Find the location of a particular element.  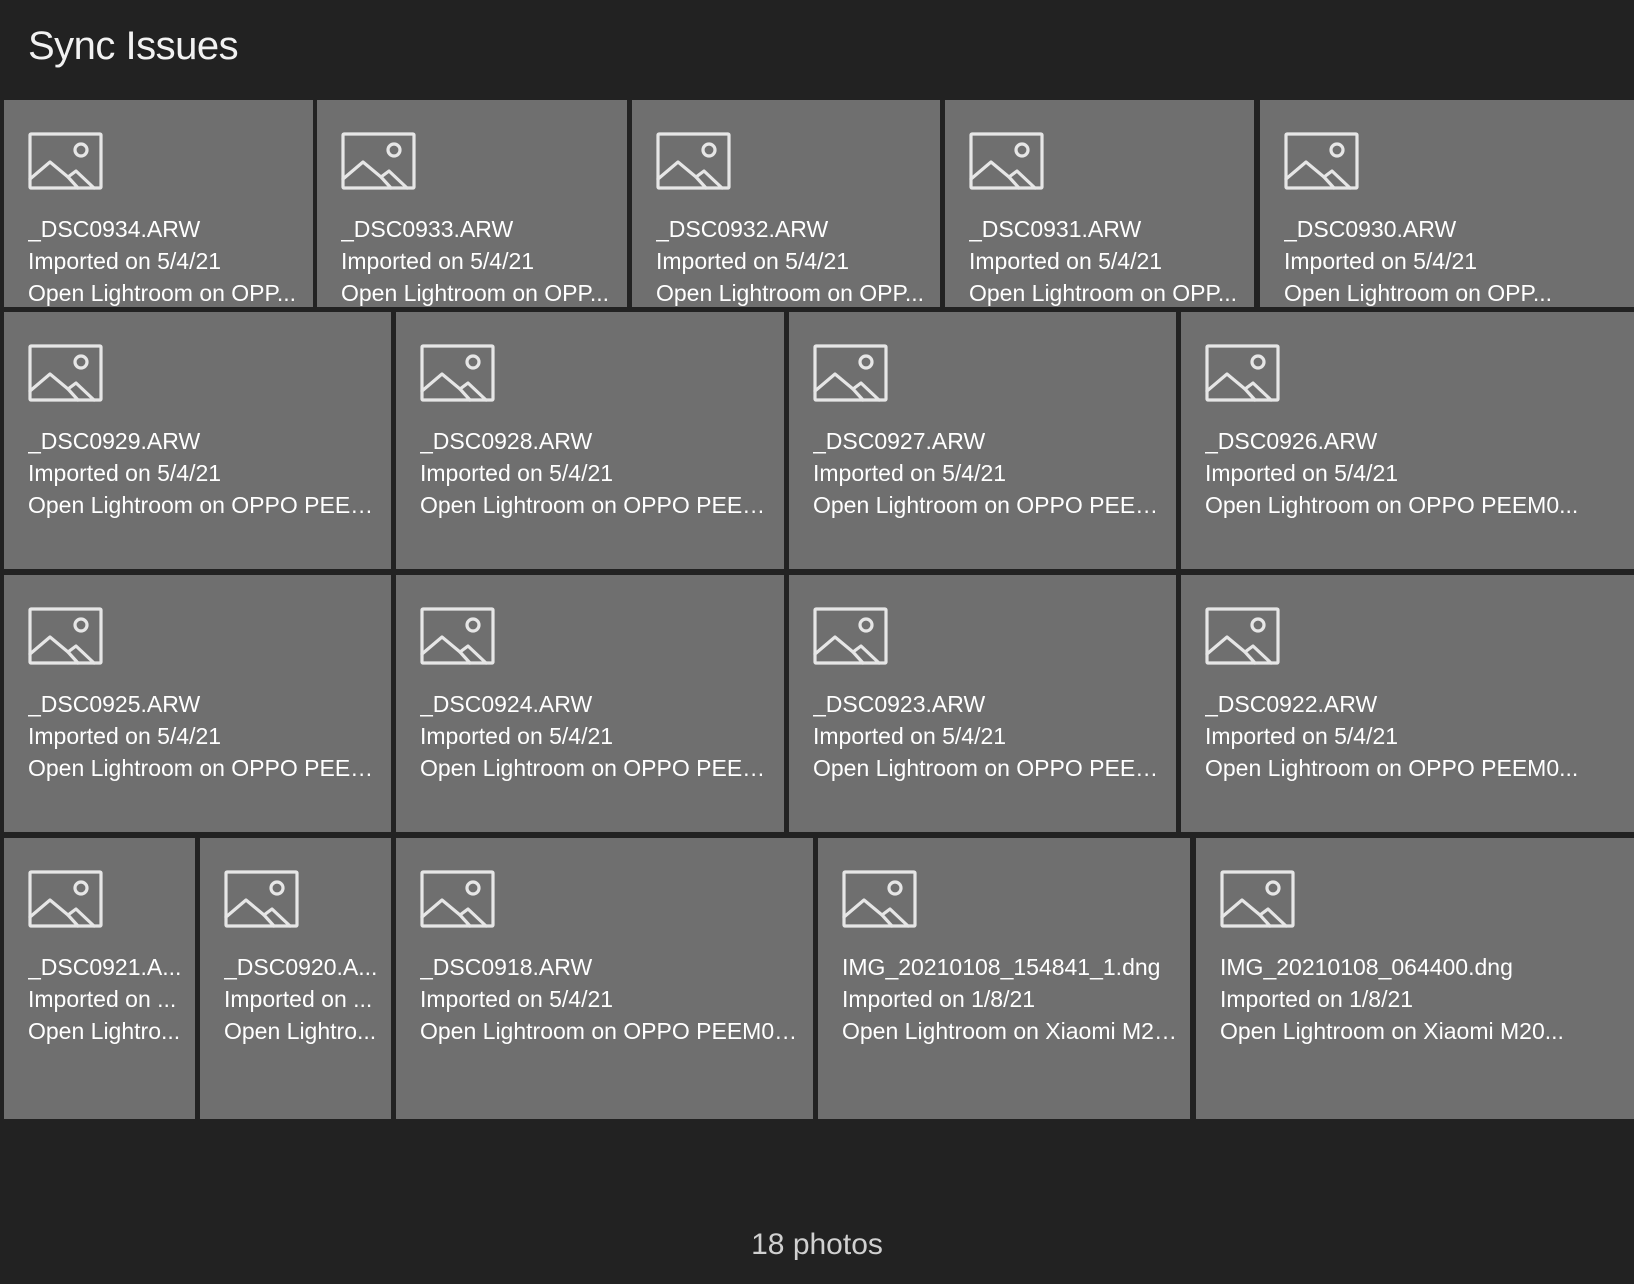

photo-filename: _DSC0924.ARW is located at coordinates (506, 704).